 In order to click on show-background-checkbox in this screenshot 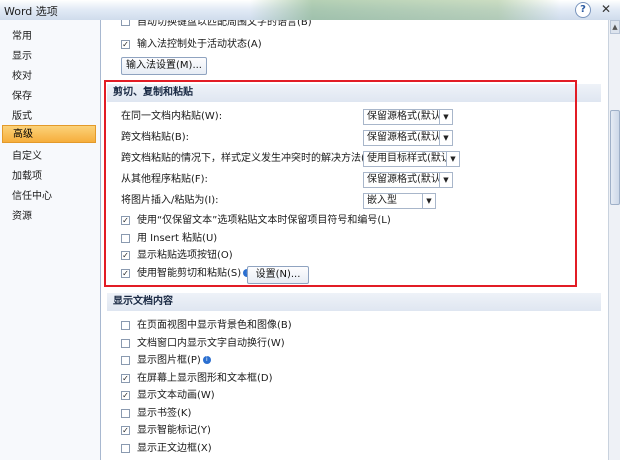, I will do `click(125, 325)`.